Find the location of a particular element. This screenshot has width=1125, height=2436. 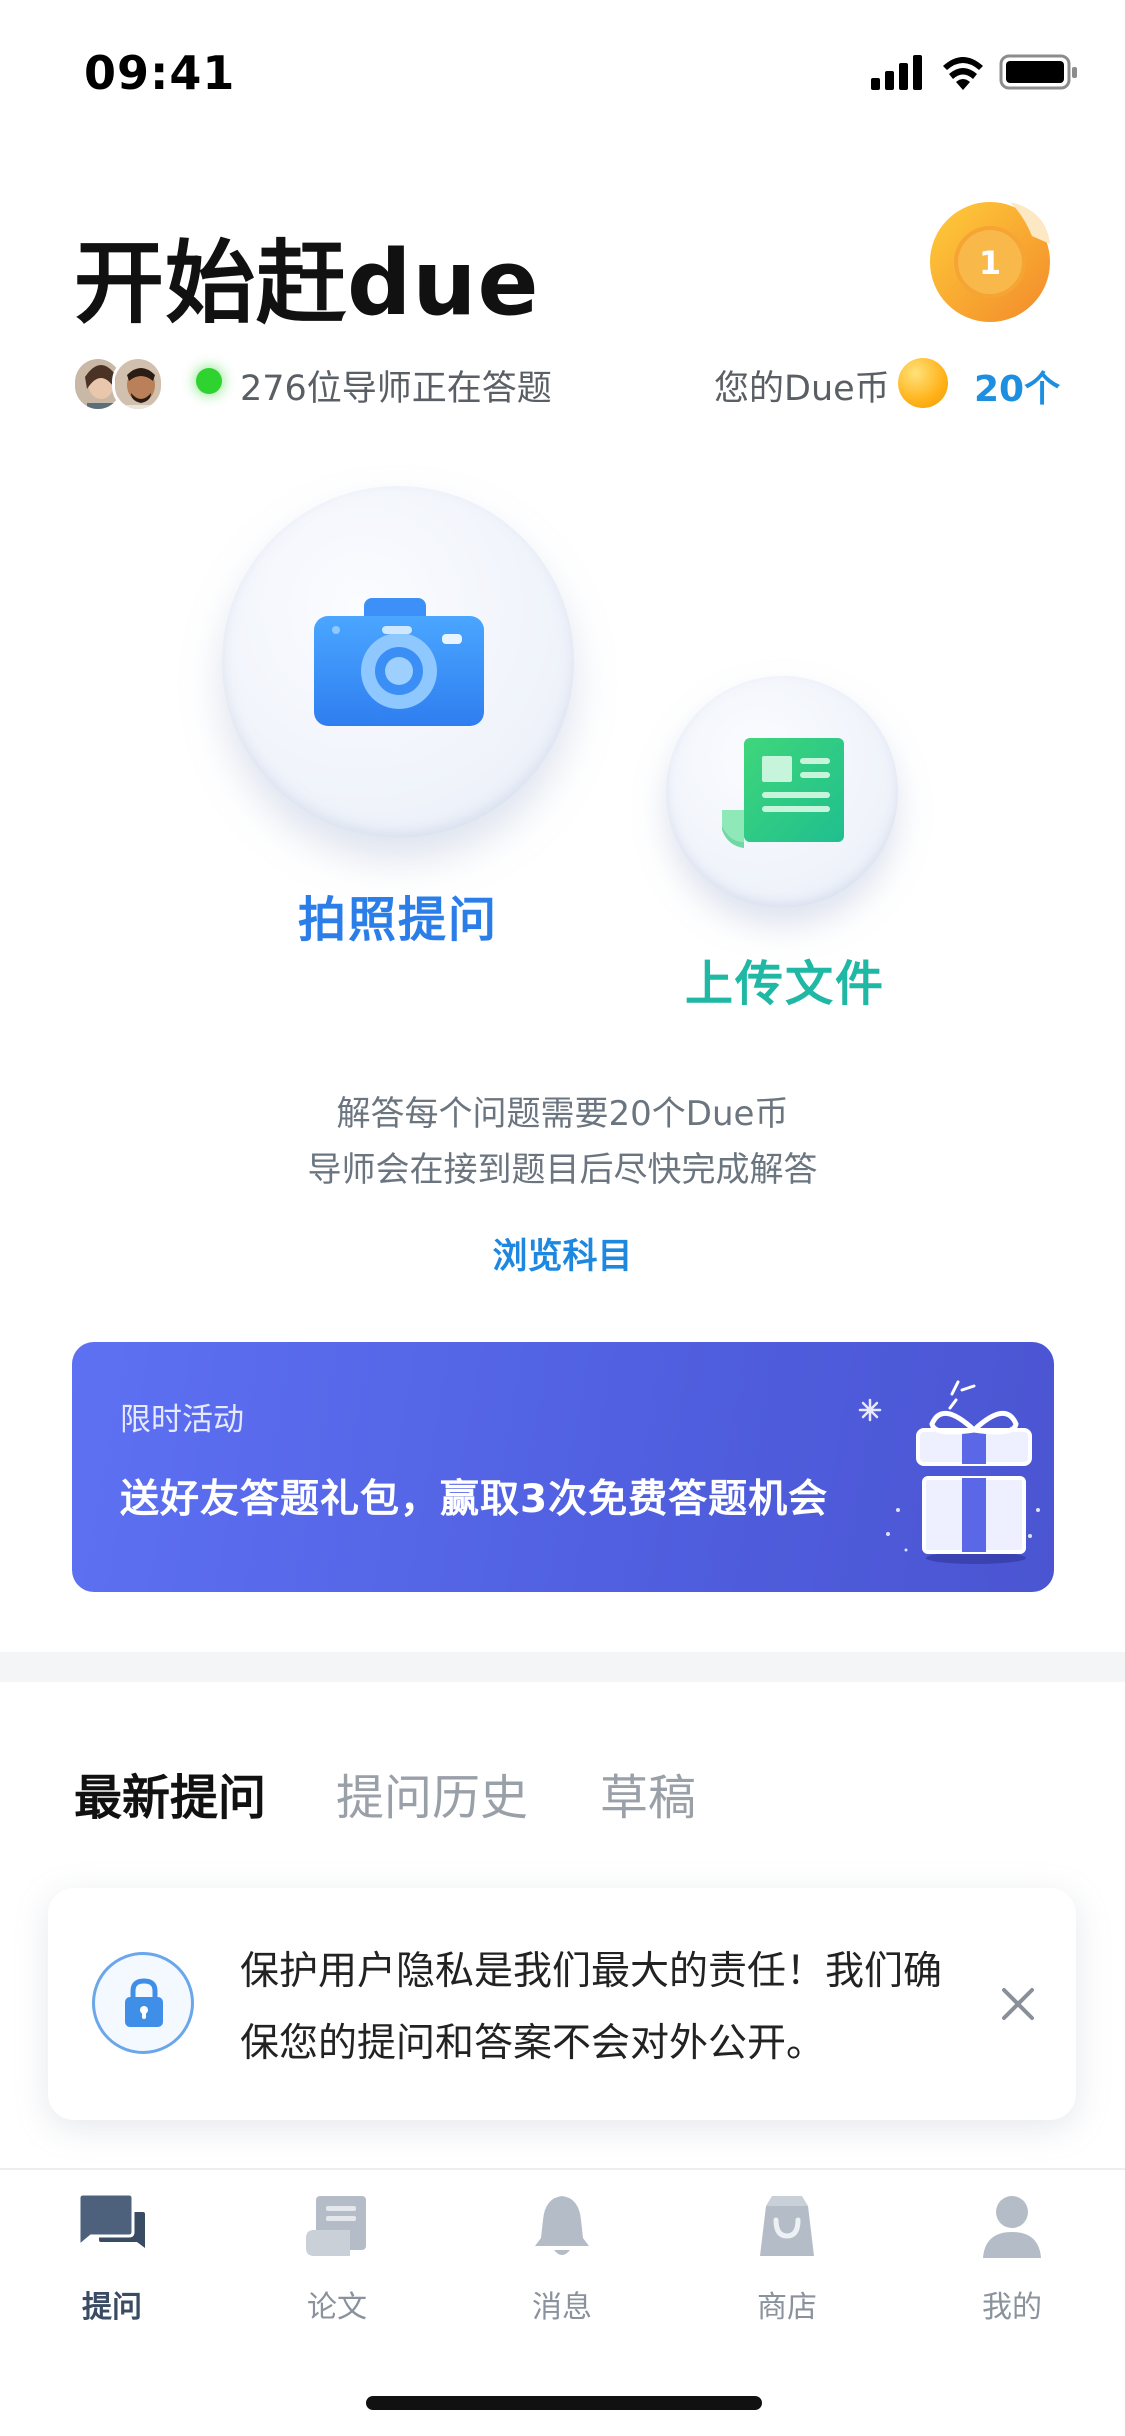

coin-balance-label: 您的Due币 is located at coordinates (802, 389).